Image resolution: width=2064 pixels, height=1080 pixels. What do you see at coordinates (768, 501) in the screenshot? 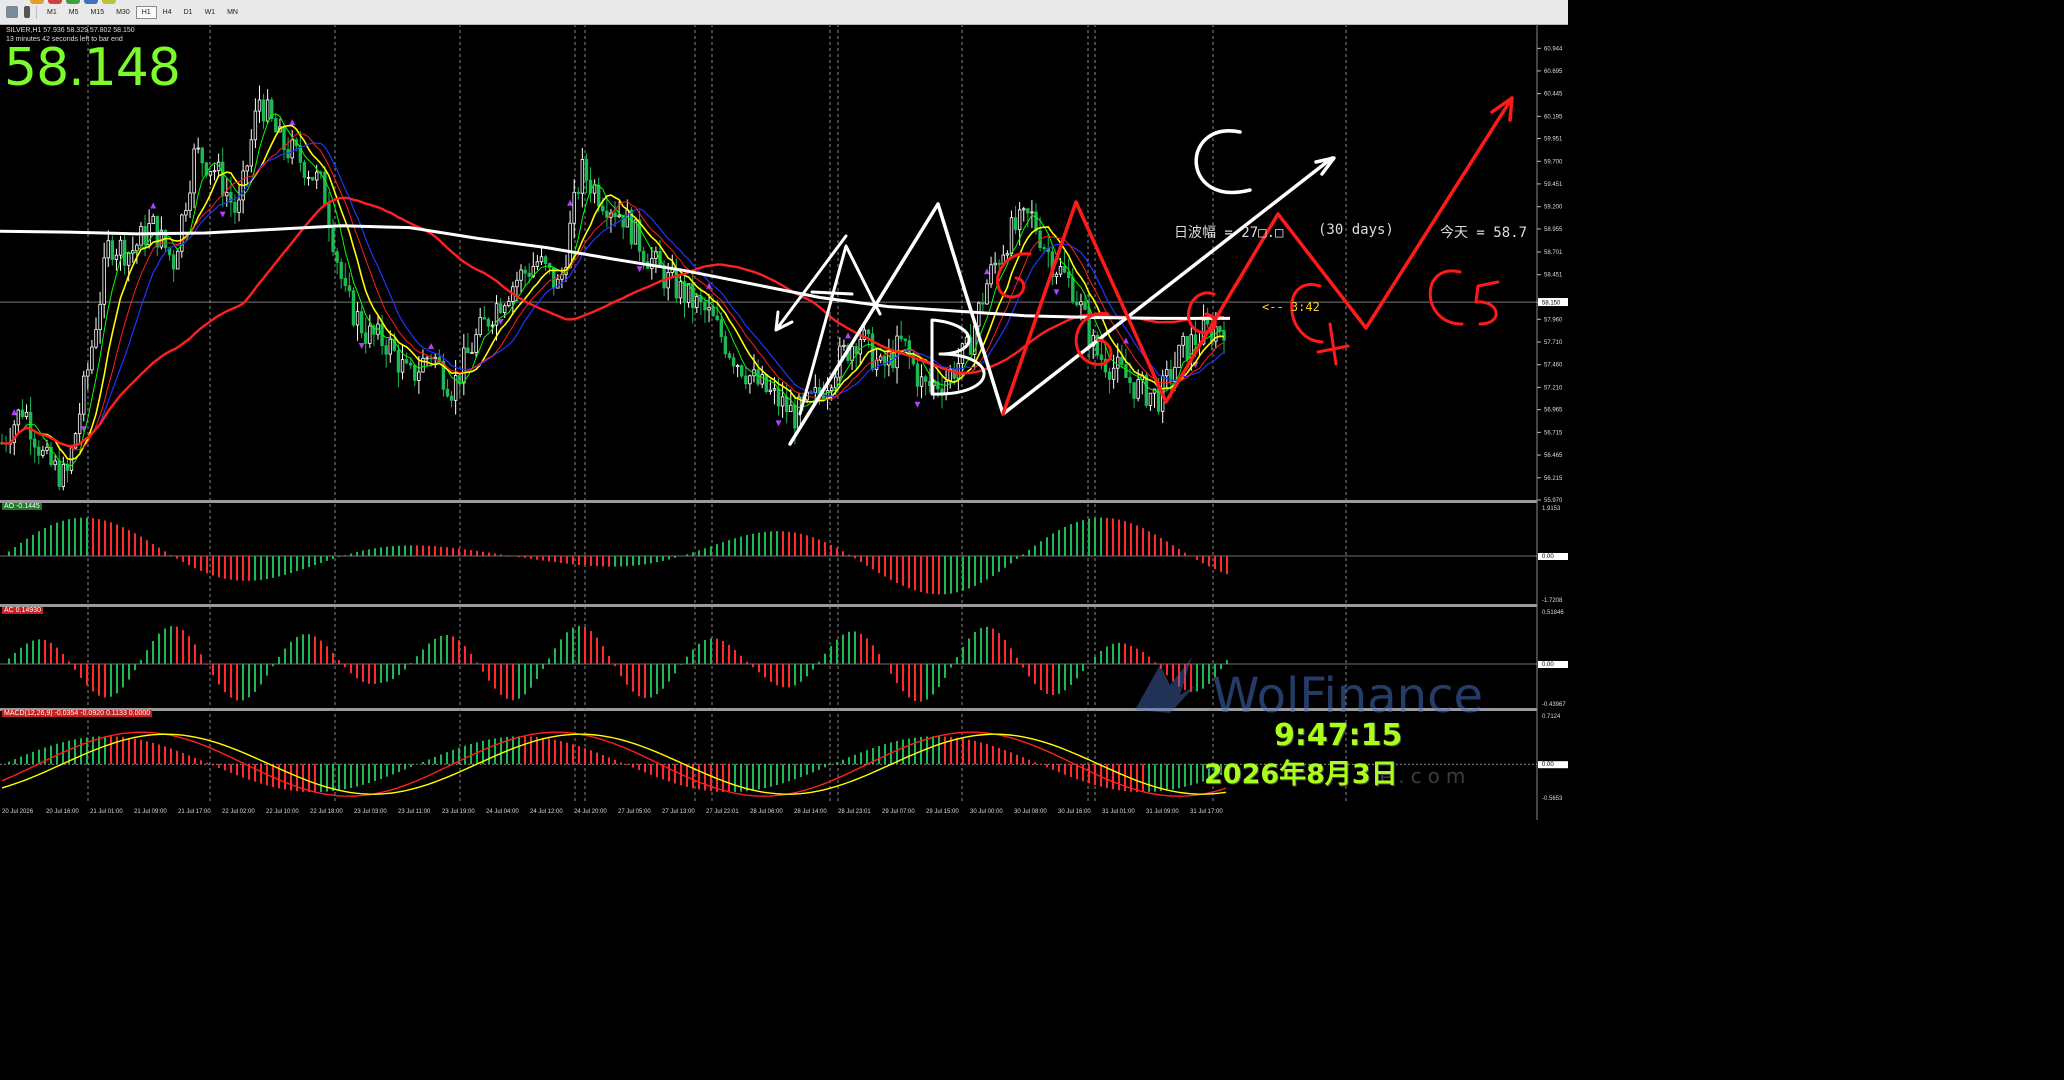
I see `main-panel-border` at bounding box center [768, 501].